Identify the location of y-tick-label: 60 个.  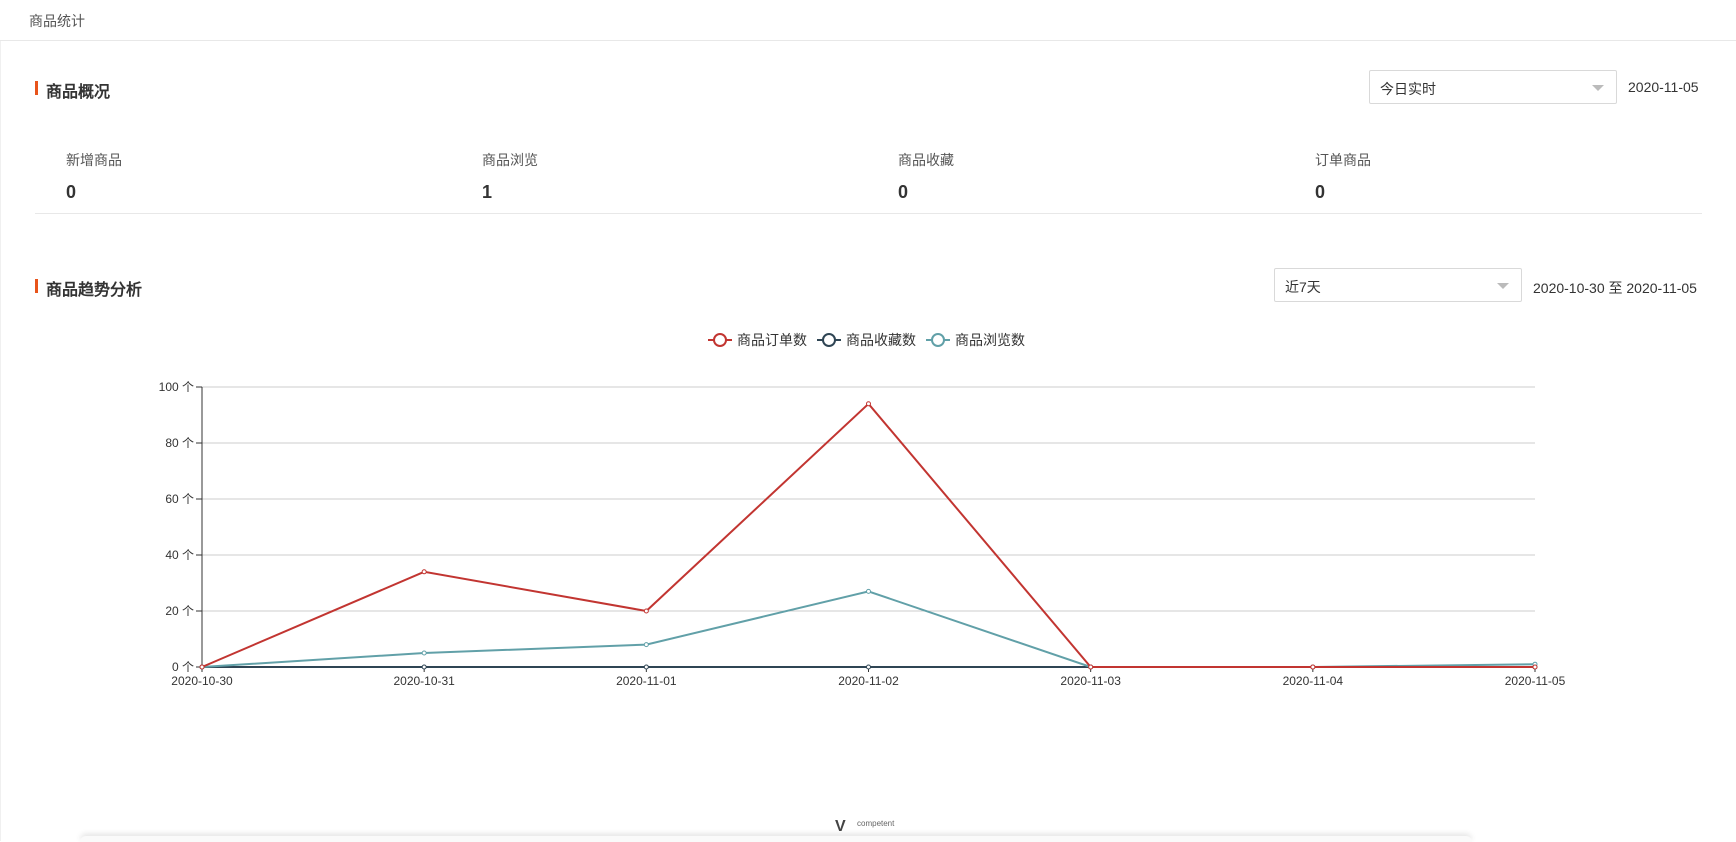
(179, 499).